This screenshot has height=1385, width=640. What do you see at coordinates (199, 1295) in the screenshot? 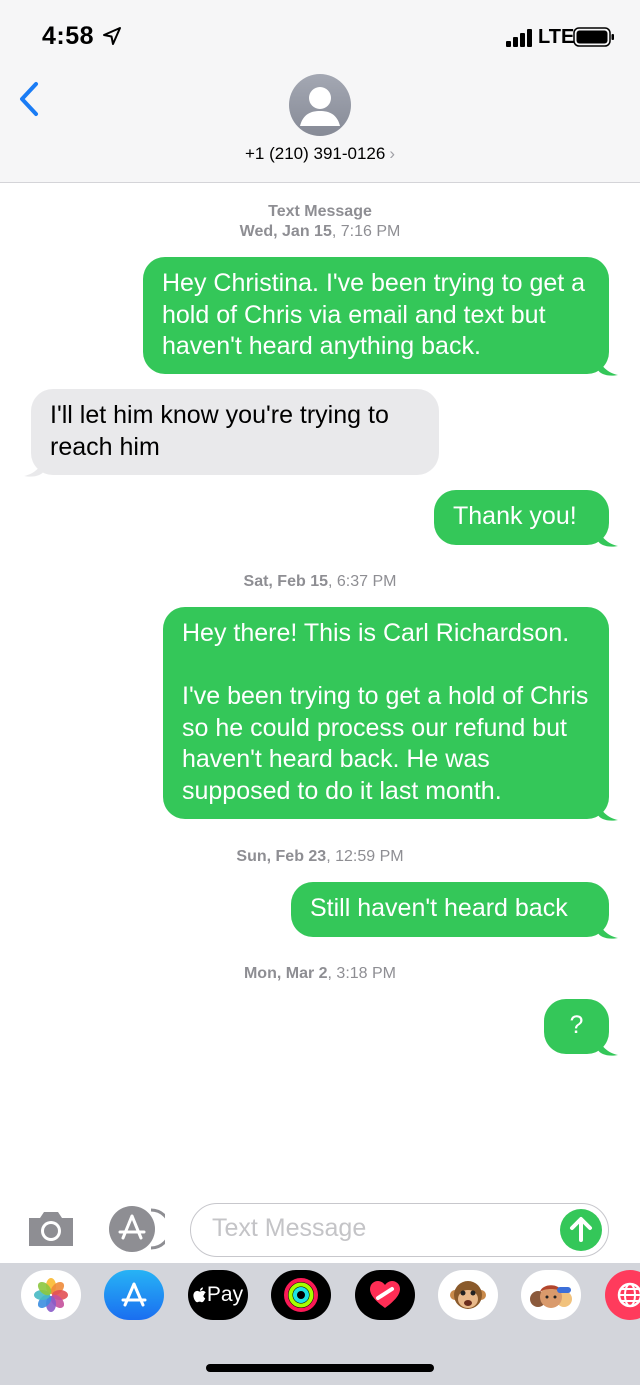
I see `apple-logo-icon` at bounding box center [199, 1295].